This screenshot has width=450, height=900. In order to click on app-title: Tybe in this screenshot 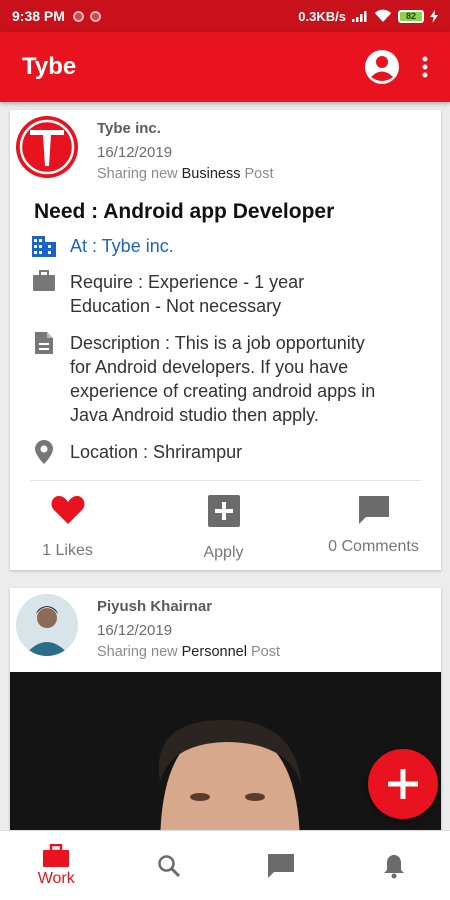, I will do `click(49, 66)`.